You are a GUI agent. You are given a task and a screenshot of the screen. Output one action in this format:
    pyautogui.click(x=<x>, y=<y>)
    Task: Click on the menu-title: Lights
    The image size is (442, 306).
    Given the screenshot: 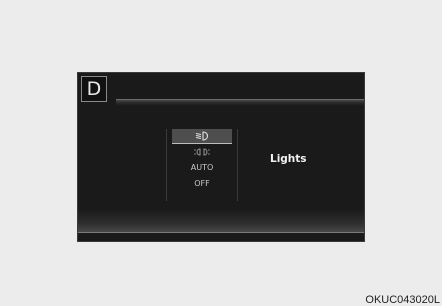 What is the action you would take?
    pyautogui.click(x=288, y=159)
    